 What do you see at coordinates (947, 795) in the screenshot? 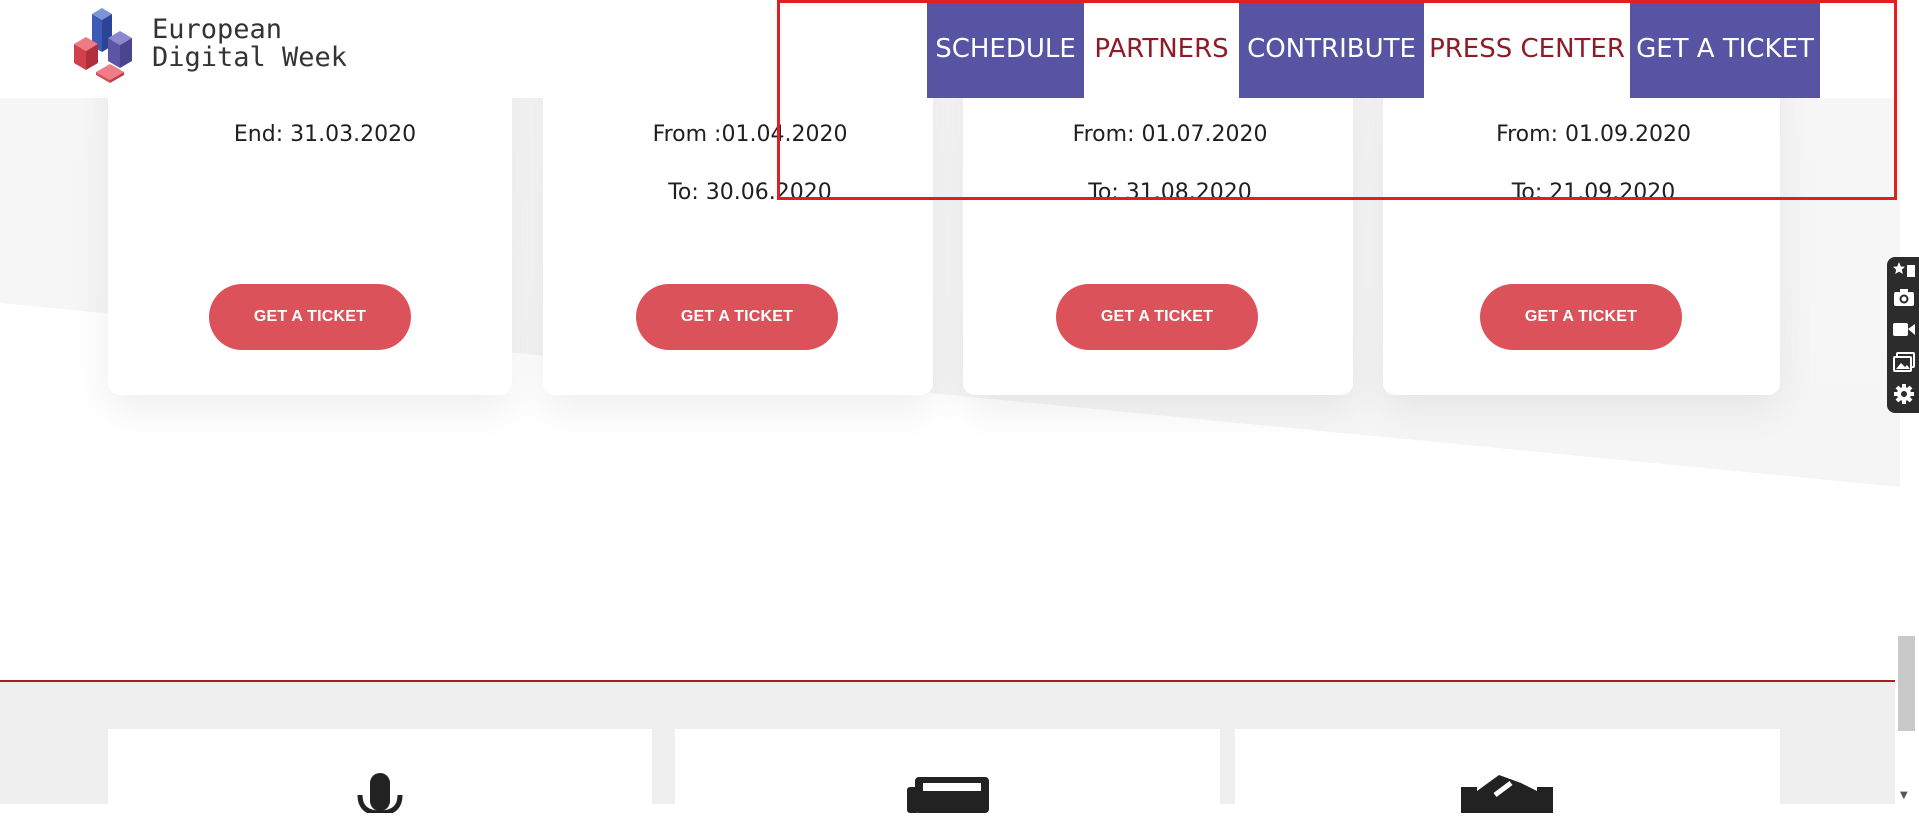
I see `newspaper-icon` at bounding box center [947, 795].